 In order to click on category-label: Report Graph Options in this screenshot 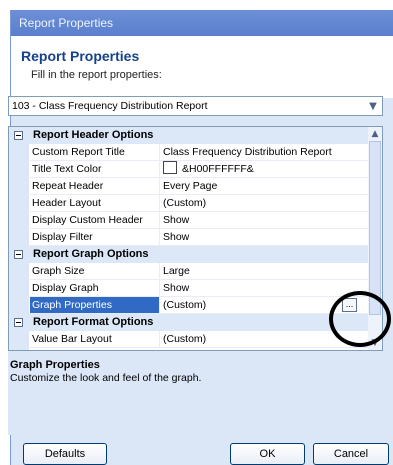, I will do `click(91, 254)`.